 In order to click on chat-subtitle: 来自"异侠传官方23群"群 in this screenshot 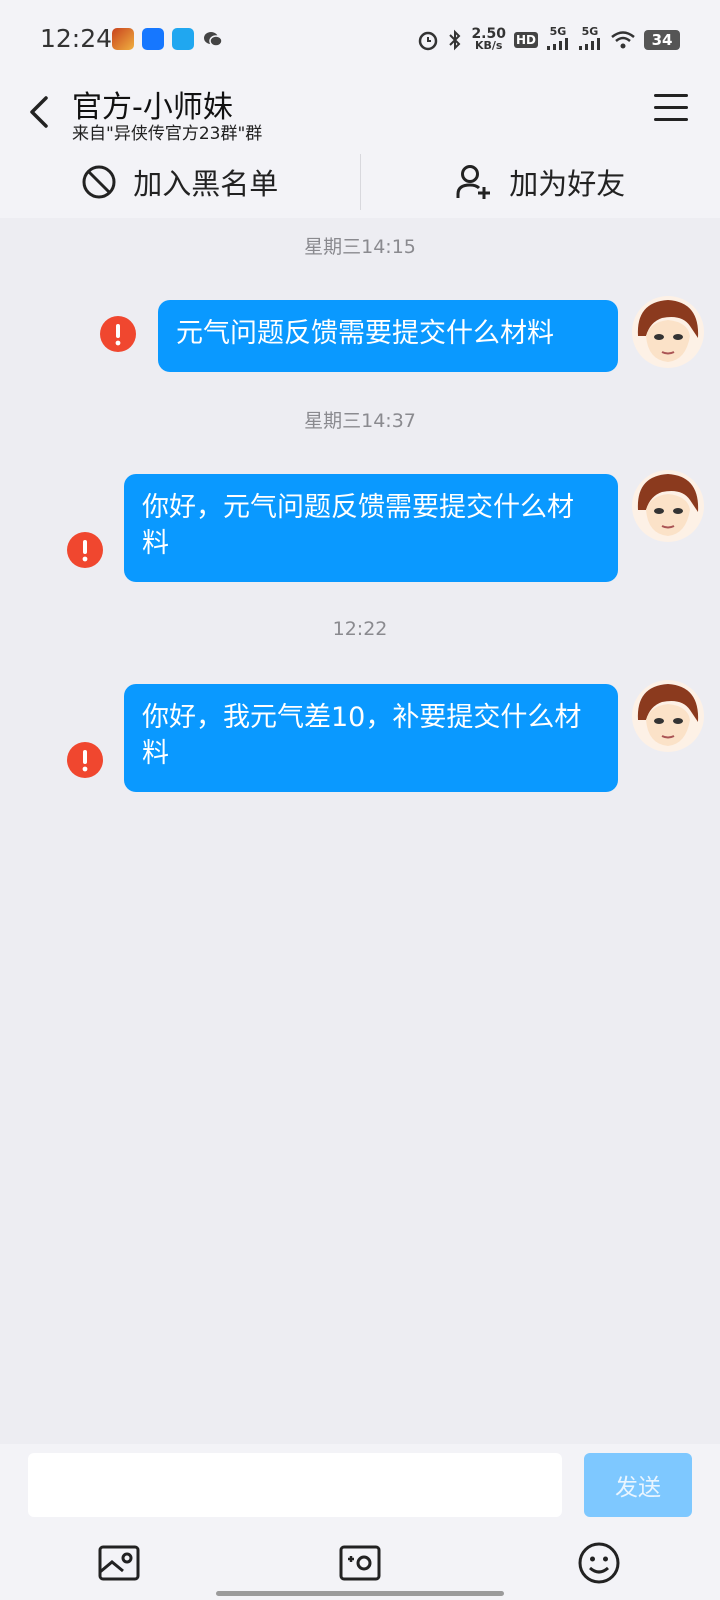, I will do `click(167, 134)`.